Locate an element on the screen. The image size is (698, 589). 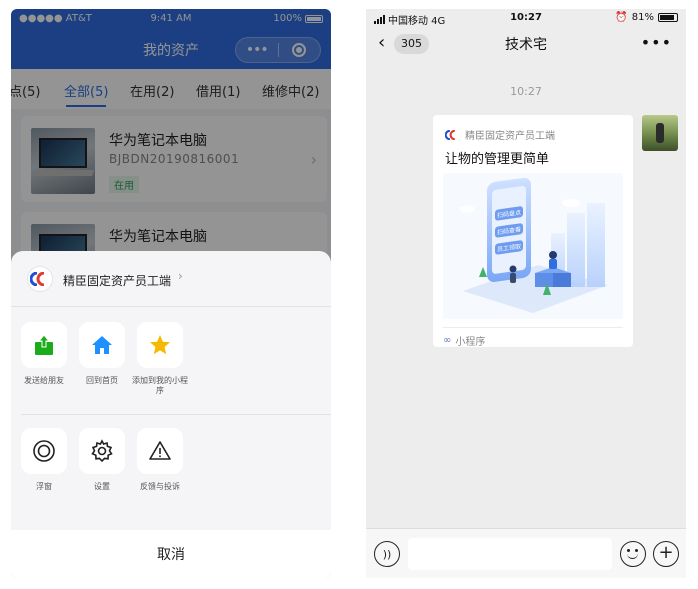
card-source: 精臣固定资产员工端 is located at coordinates (500, 134).